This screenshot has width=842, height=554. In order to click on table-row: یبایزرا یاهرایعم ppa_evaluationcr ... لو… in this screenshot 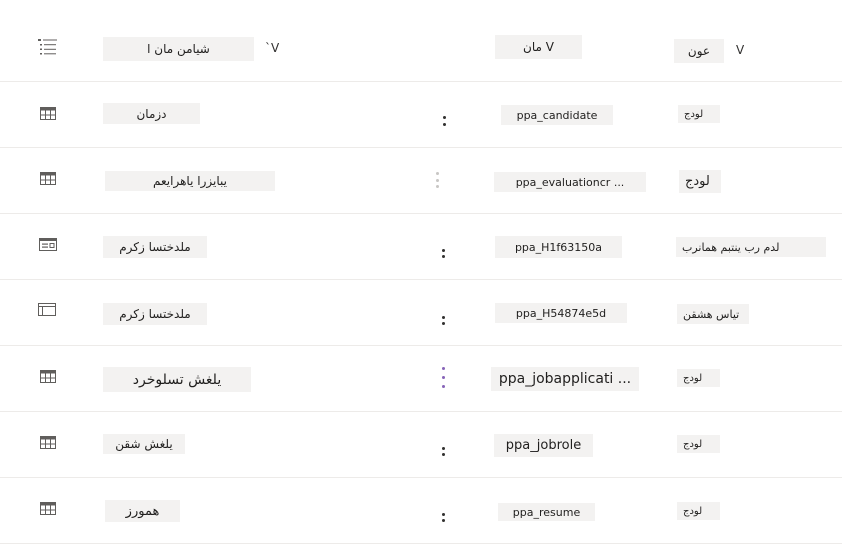, I will do `click(421, 181)`.